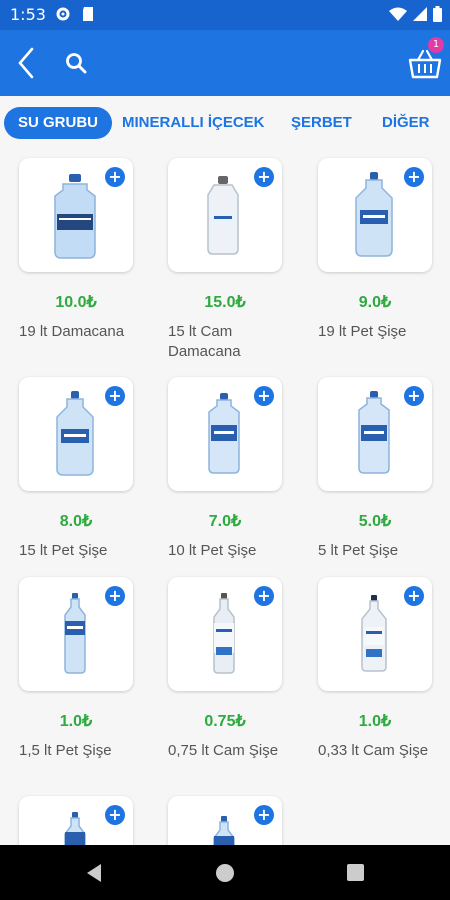  Describe the element at coordinates (225, 721) in the screenshot. I see `product-price: 0.75₺` at that location.